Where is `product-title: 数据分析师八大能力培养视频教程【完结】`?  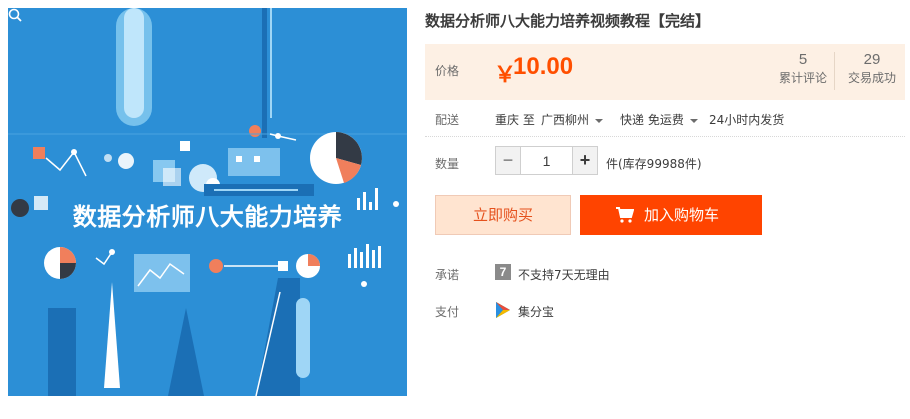
product-title: 数据分析师八大能力培养视频教程【完结】 is located at coordinates (568, 21).